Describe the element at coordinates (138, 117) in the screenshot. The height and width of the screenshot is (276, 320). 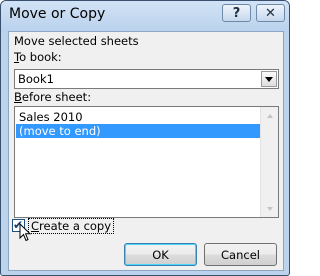
I see `list-item-sales-2010: Sales 2010` at that location.